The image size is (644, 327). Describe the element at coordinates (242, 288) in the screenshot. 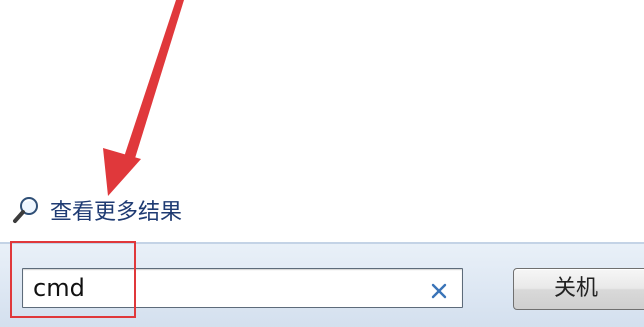

I see `search-input: cmd` at that location.